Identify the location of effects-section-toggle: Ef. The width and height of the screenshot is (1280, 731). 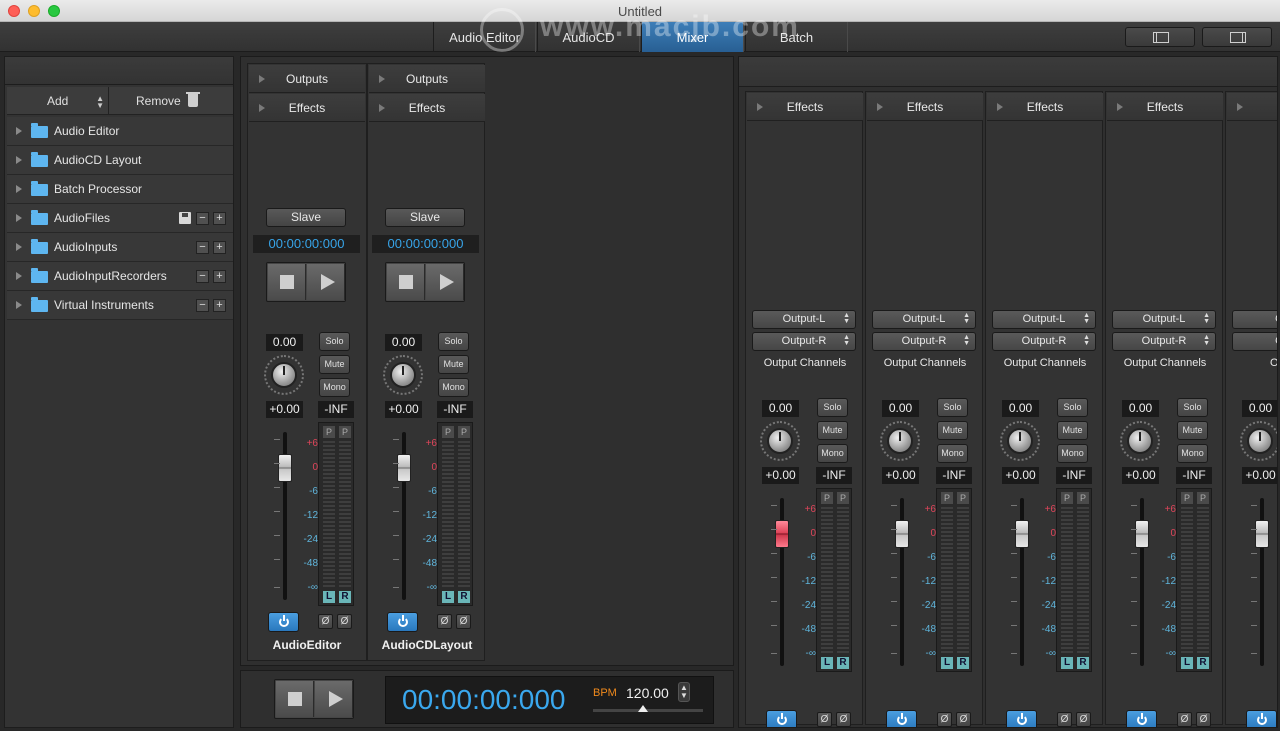
(1252, 107).